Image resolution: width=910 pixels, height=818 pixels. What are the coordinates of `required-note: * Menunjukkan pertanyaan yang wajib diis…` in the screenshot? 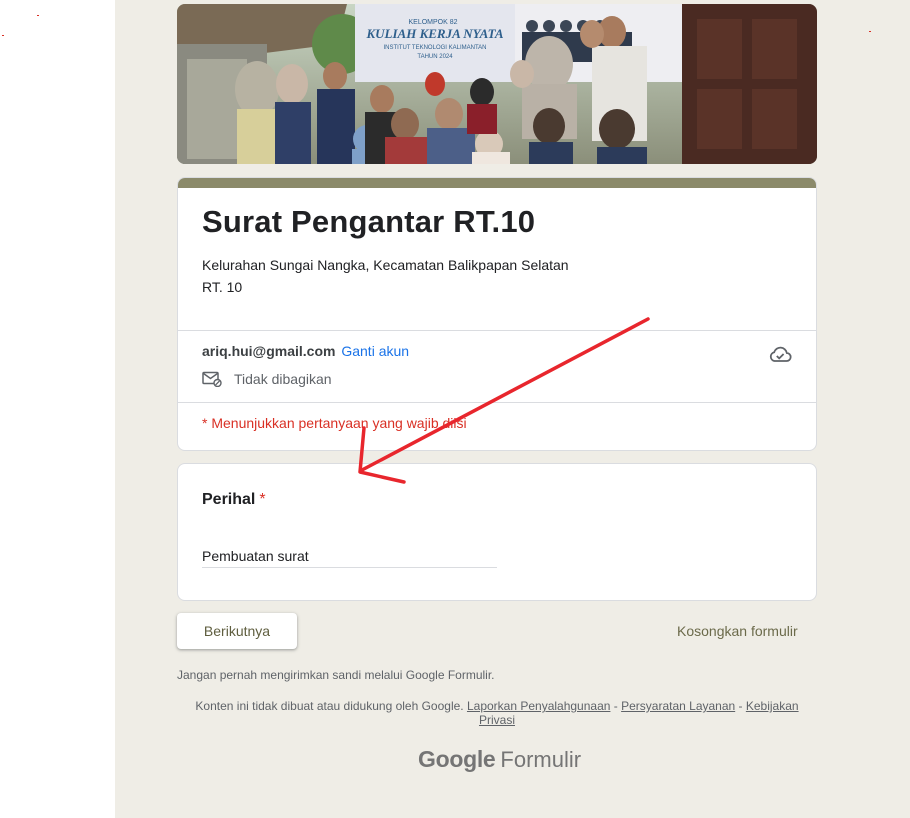 It's located at (334, 423).